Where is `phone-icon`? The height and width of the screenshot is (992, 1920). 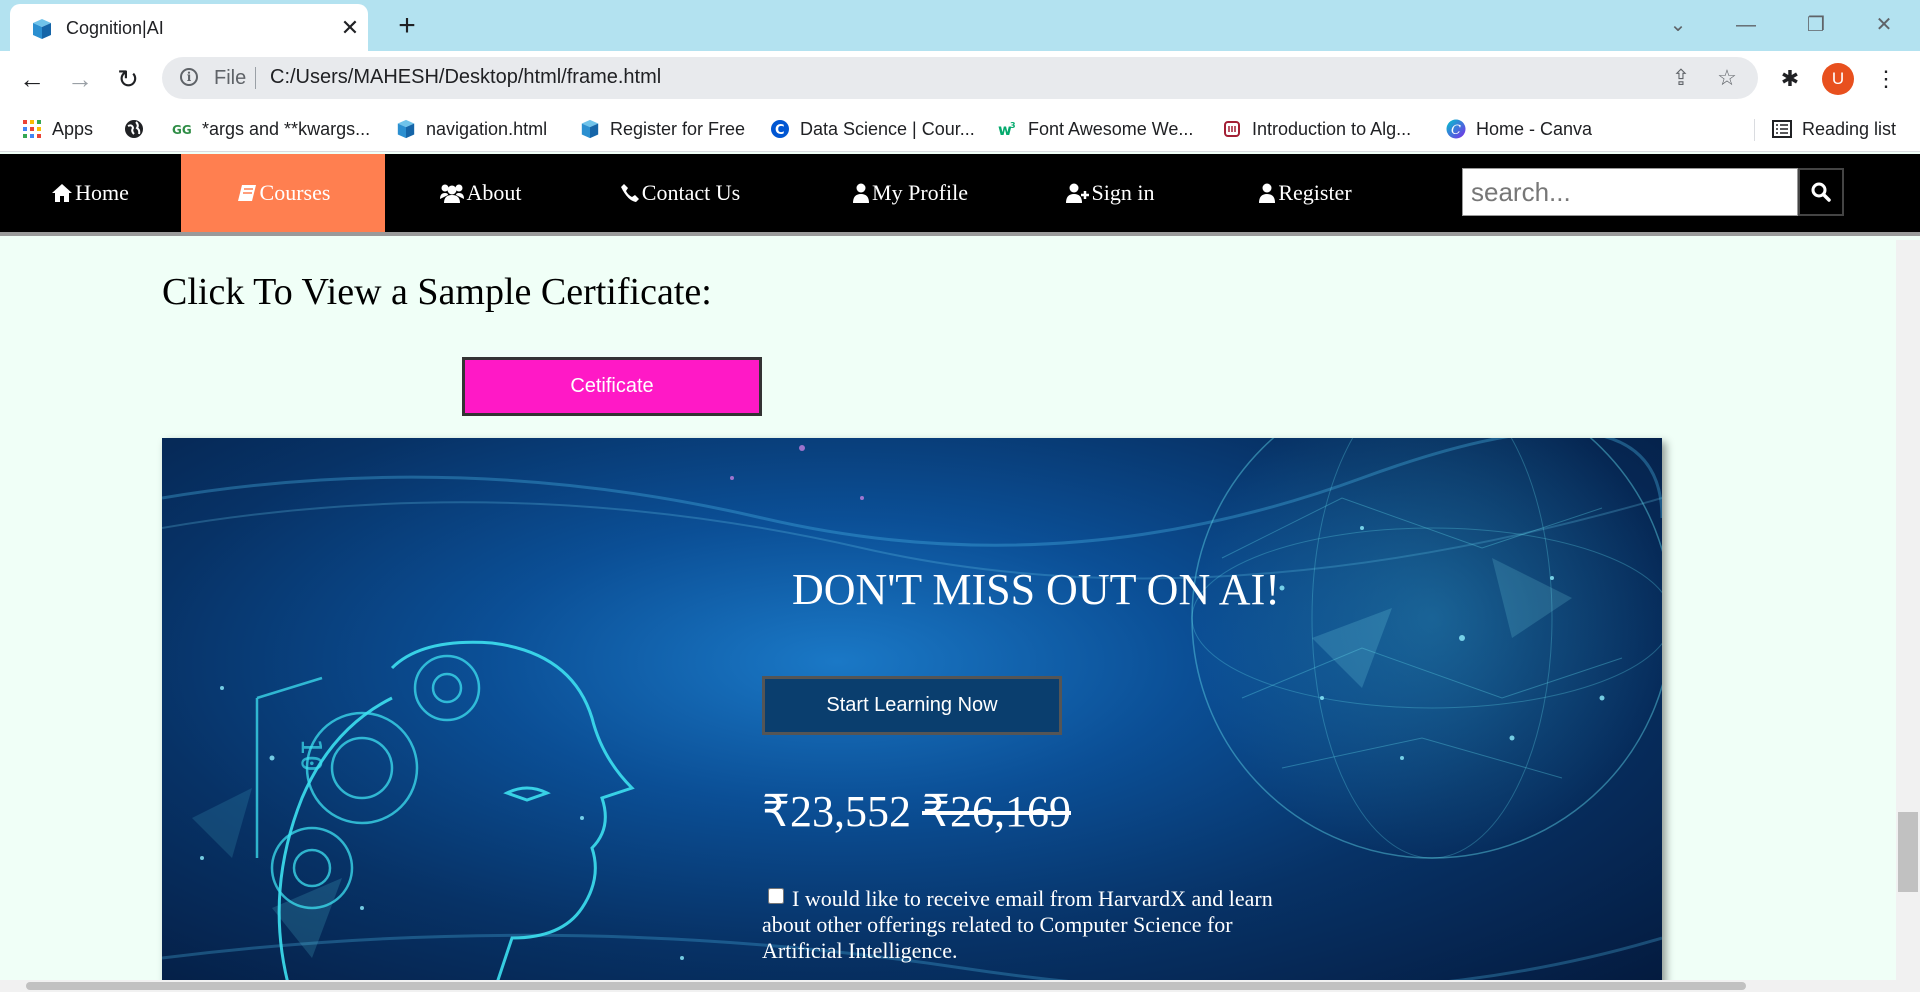
phone-icon is located at coordinates (629, 193).